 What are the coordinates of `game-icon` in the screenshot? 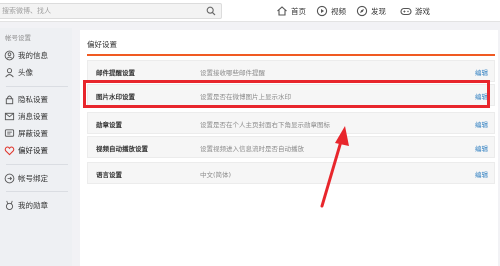 It's located at (406, 11).